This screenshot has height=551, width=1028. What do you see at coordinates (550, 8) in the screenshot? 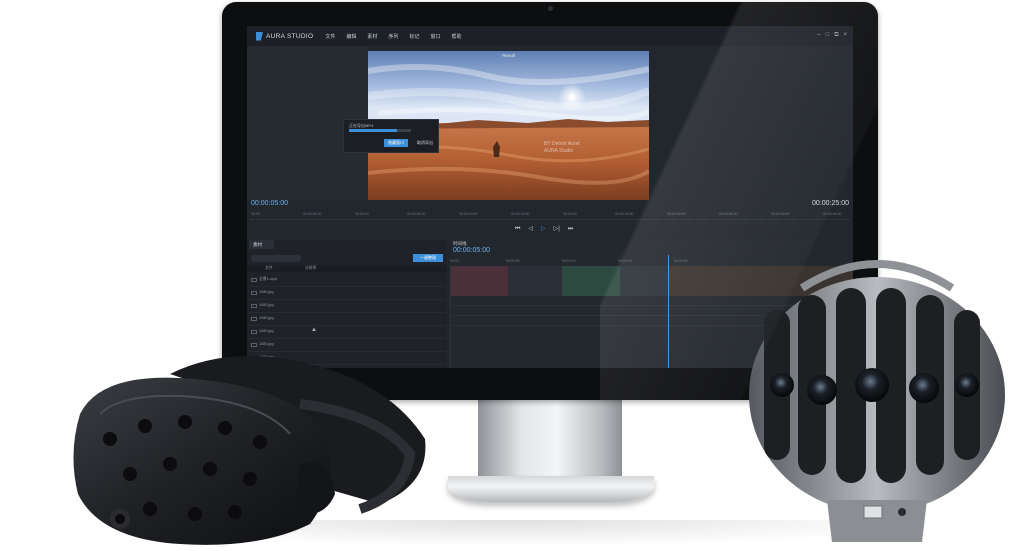
I see `webcam-dot` at bounding box center [550, 8].